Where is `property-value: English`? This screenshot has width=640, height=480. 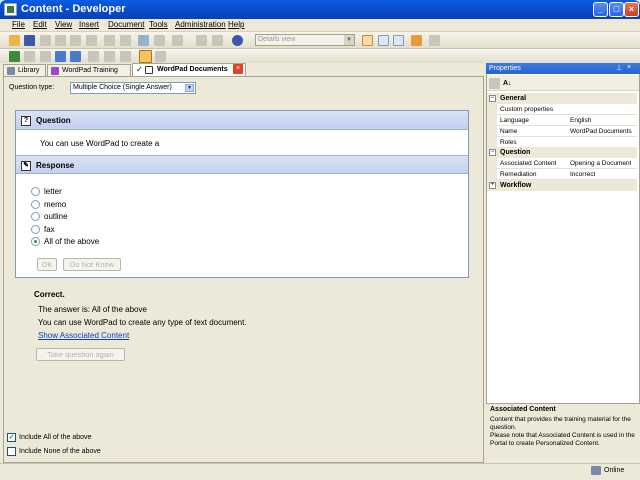
property-value: English is located at coordinates (580, 120).